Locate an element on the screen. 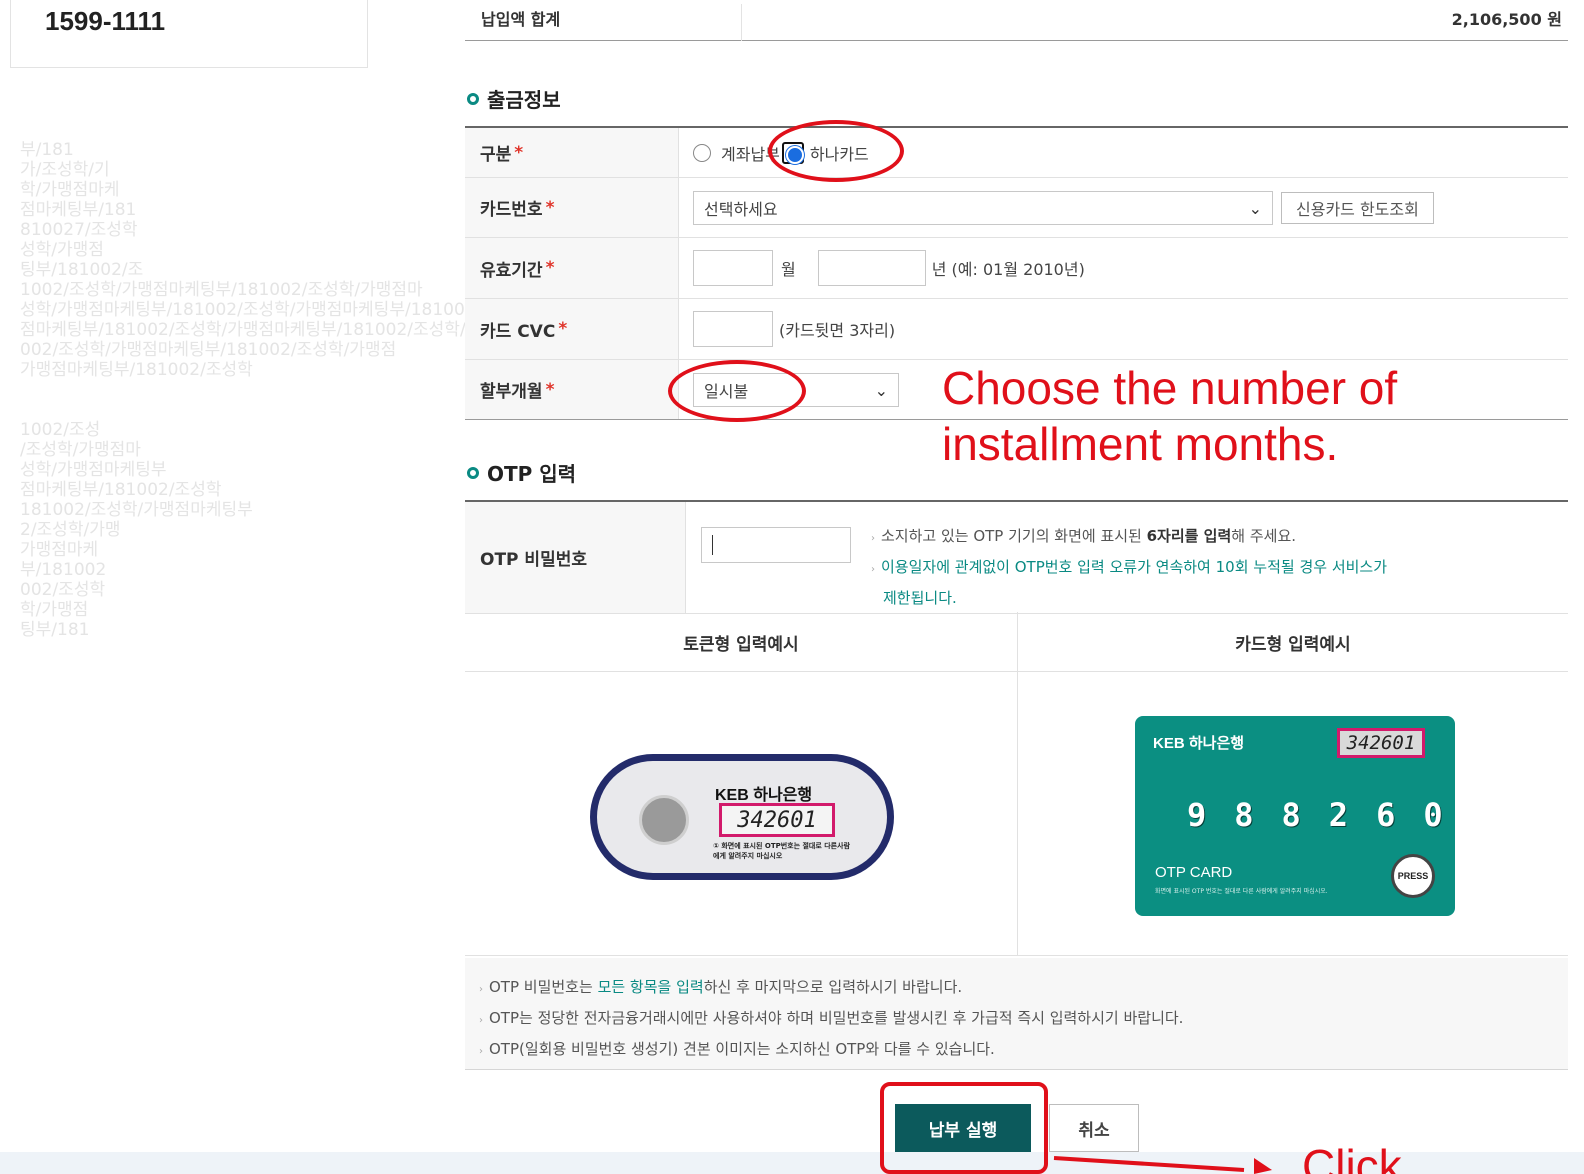 The height and width of the screenshot is (1174, 1584). otp-card-label: OTP CARD is located at coordinates (1194, 872).